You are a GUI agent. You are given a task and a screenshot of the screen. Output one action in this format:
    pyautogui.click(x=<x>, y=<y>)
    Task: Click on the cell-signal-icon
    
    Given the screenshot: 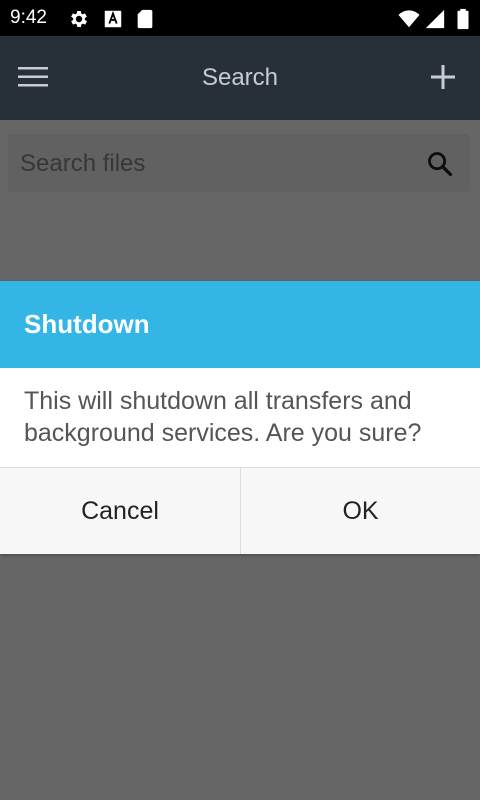 What is the action you would take?
    pyautogui.click(x=435, y=19)
    